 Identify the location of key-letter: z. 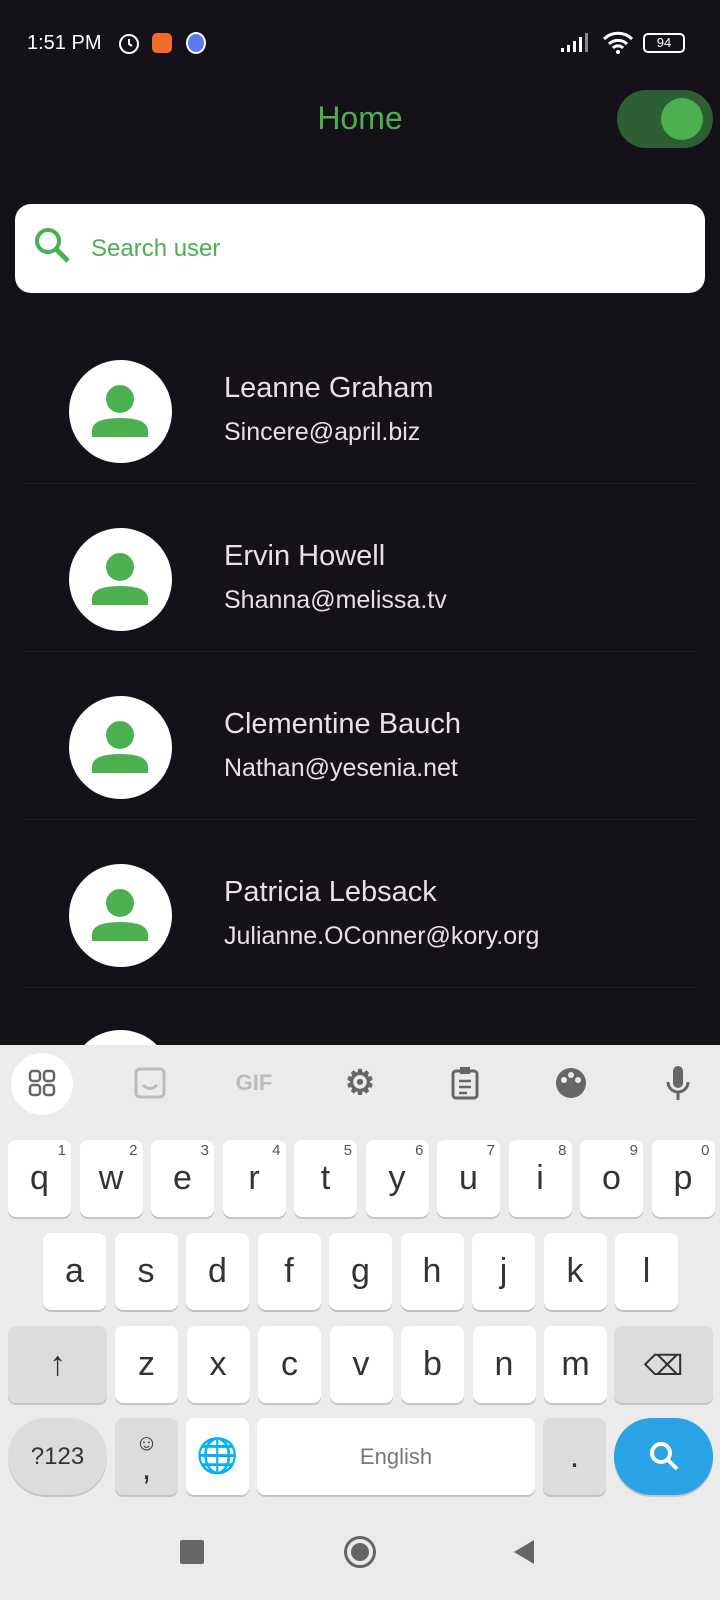
(146, 1364).